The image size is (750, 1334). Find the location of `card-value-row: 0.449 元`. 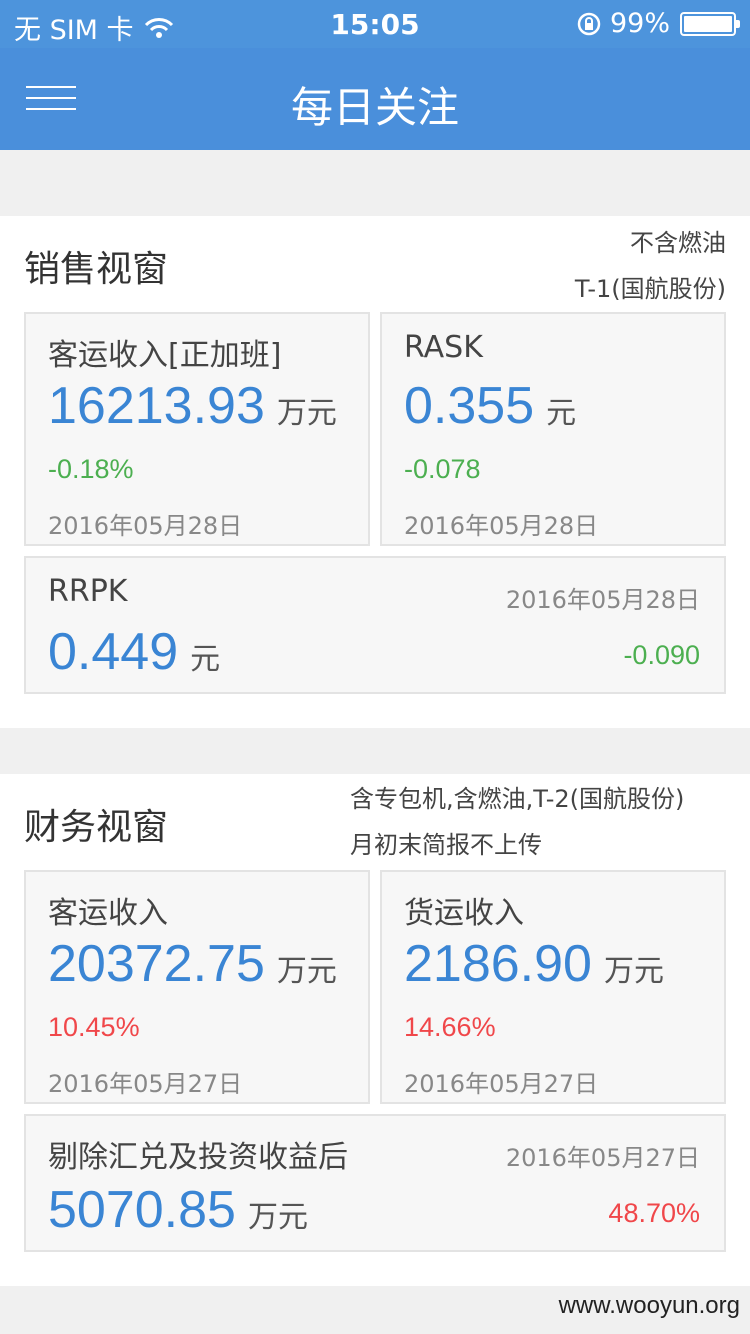

card-value-row: 0.449 元 is located at coordinates (134, 652).